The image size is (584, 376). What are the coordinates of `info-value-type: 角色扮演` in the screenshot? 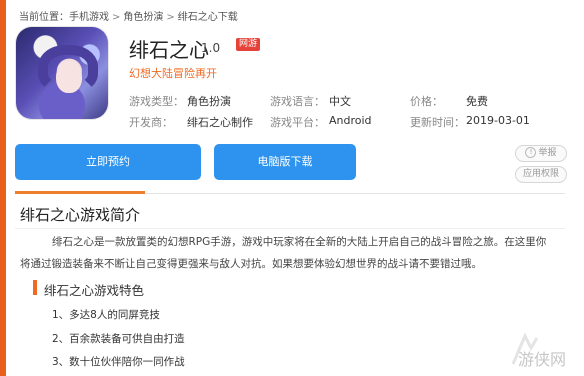 It's located at (209, 101).